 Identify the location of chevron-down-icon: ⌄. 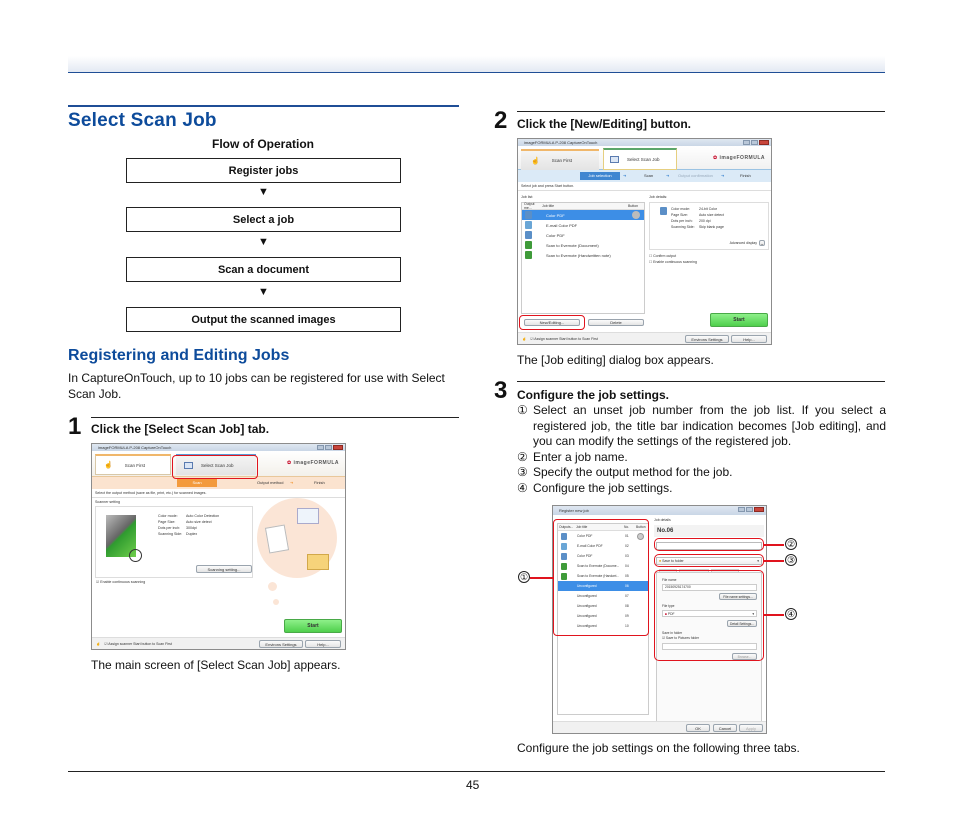
(762, 243).